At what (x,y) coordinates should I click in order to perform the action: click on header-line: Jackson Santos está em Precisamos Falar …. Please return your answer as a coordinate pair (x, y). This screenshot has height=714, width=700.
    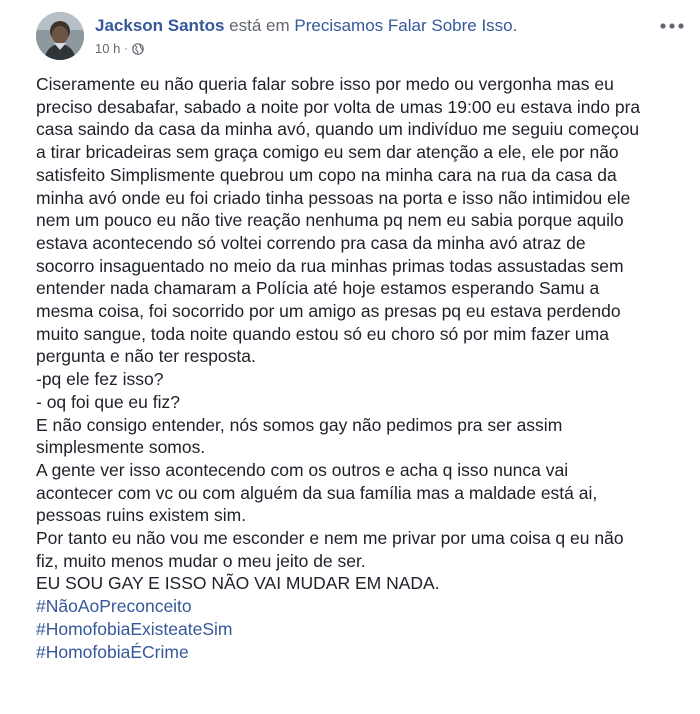
    Looking at the image, I should click on (365, 26).